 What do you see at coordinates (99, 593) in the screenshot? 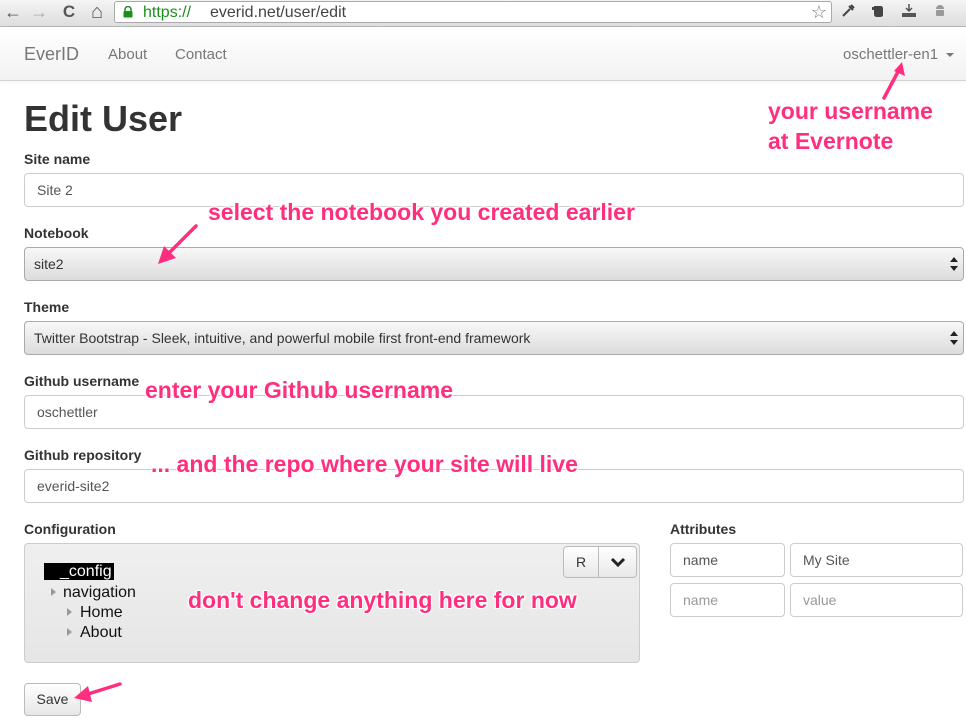
I see `tree-node-navigation: navigation` at bounding box center [99, 593].